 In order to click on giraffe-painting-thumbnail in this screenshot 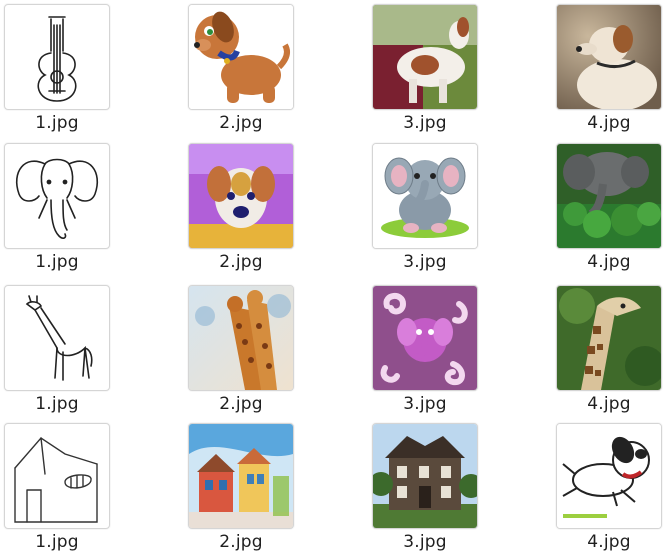, I will do `click(241, 338)`.